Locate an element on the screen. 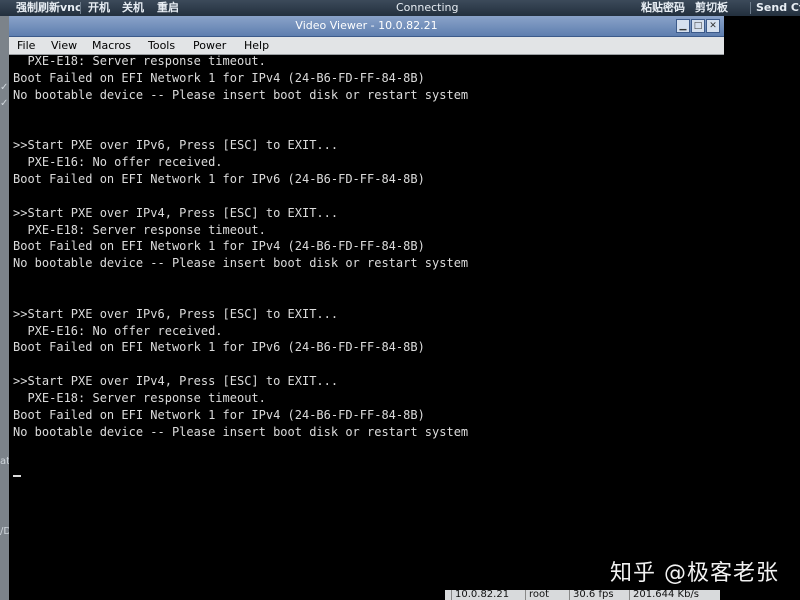 Image resolution: width=800 pixels, height=600 pixels. maximize-icon: □ is located at coordinates (698, 26).